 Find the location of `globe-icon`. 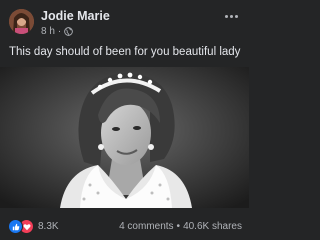

globe-icon is located at coordinates (69, 31).